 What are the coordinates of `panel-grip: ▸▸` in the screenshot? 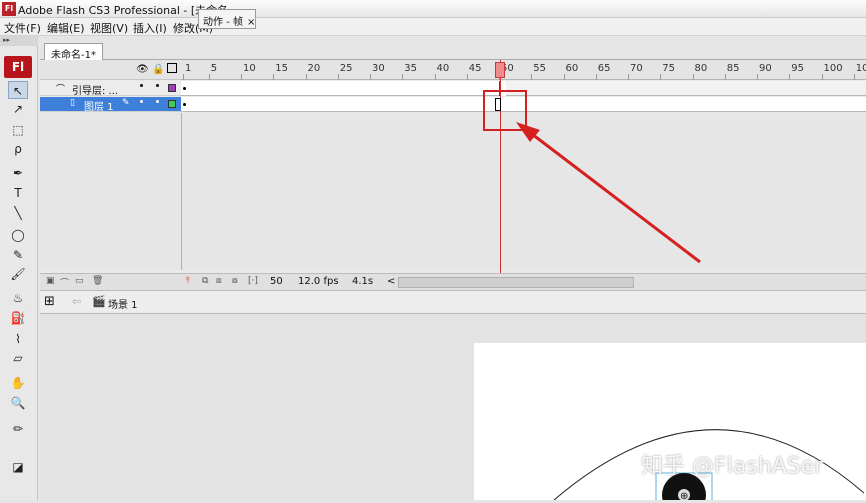 It's located at (19, 41).